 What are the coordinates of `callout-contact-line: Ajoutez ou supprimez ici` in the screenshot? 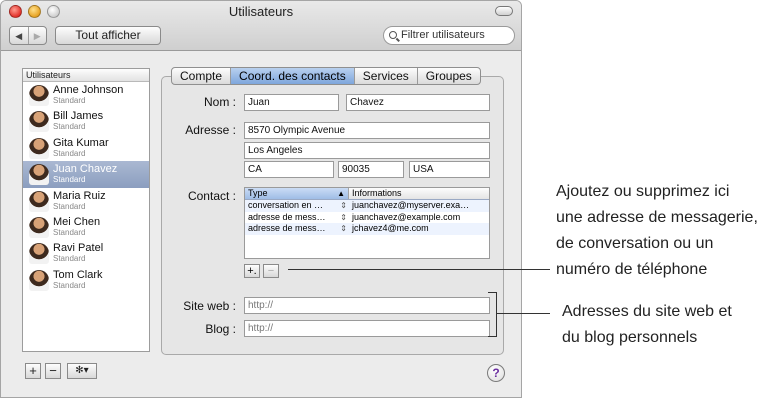 It's located at (643, 191).